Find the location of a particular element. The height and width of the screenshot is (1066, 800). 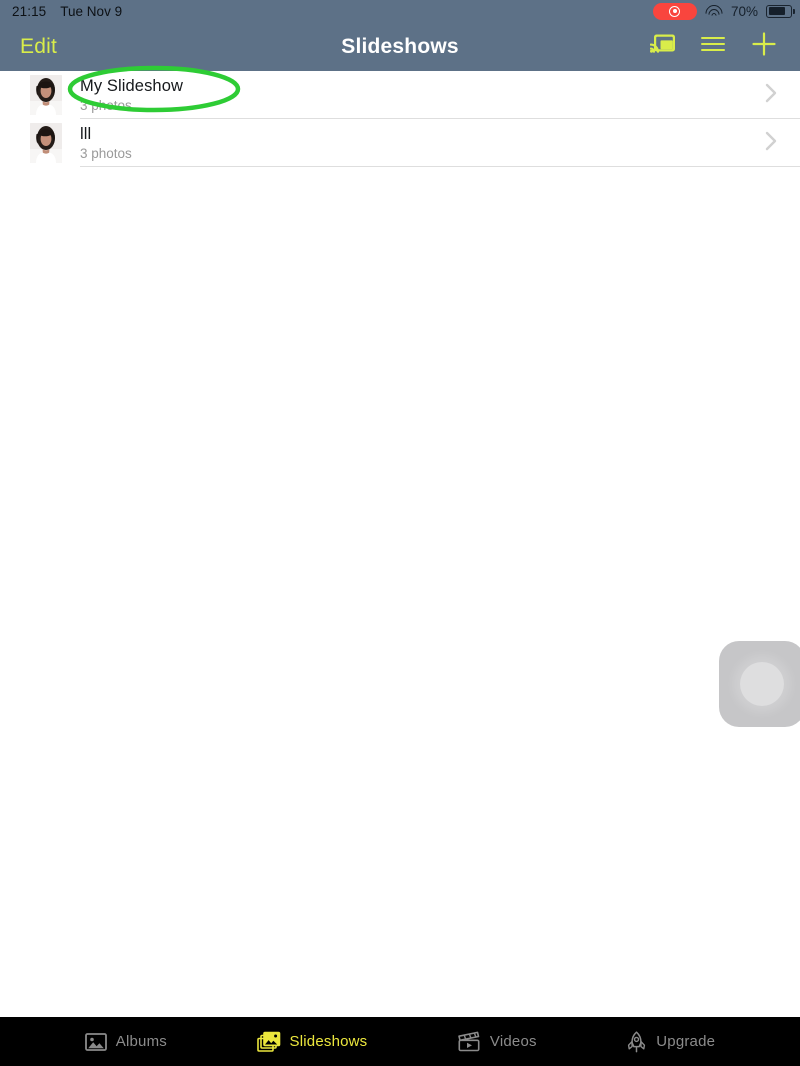

tab-upgrade: Upgrade is located at coordinates (671, 1041).